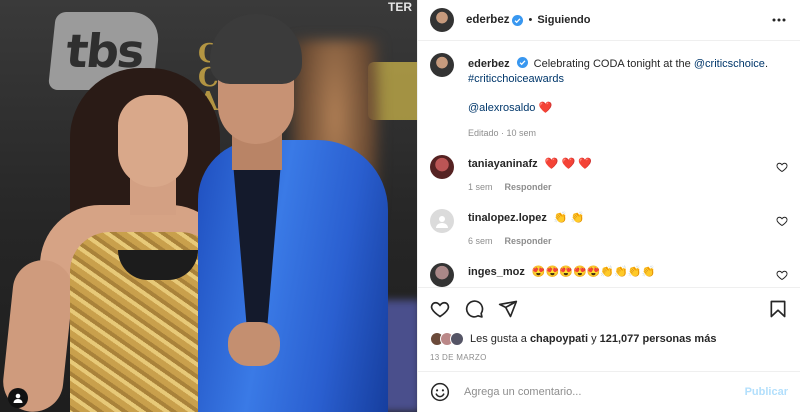  What do you see at coordinates (729, 64) in the screenshot?
I see `caption-mention: @criticschoice` at bounding box center [729, 64].